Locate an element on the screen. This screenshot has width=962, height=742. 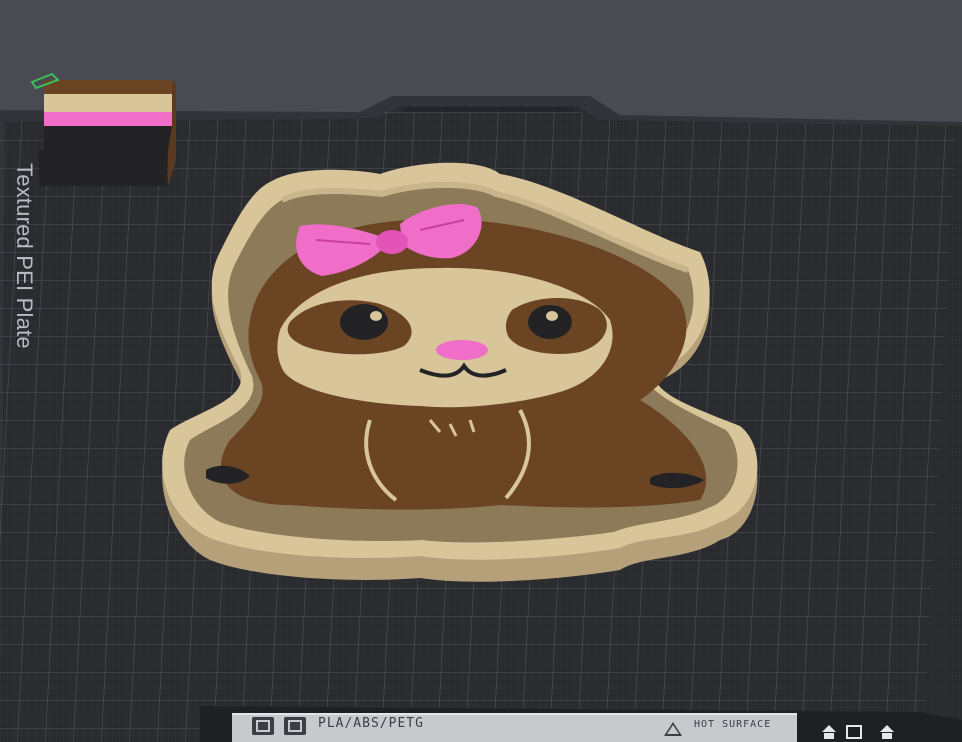
pause-icon is located at coordinates (263, 726).